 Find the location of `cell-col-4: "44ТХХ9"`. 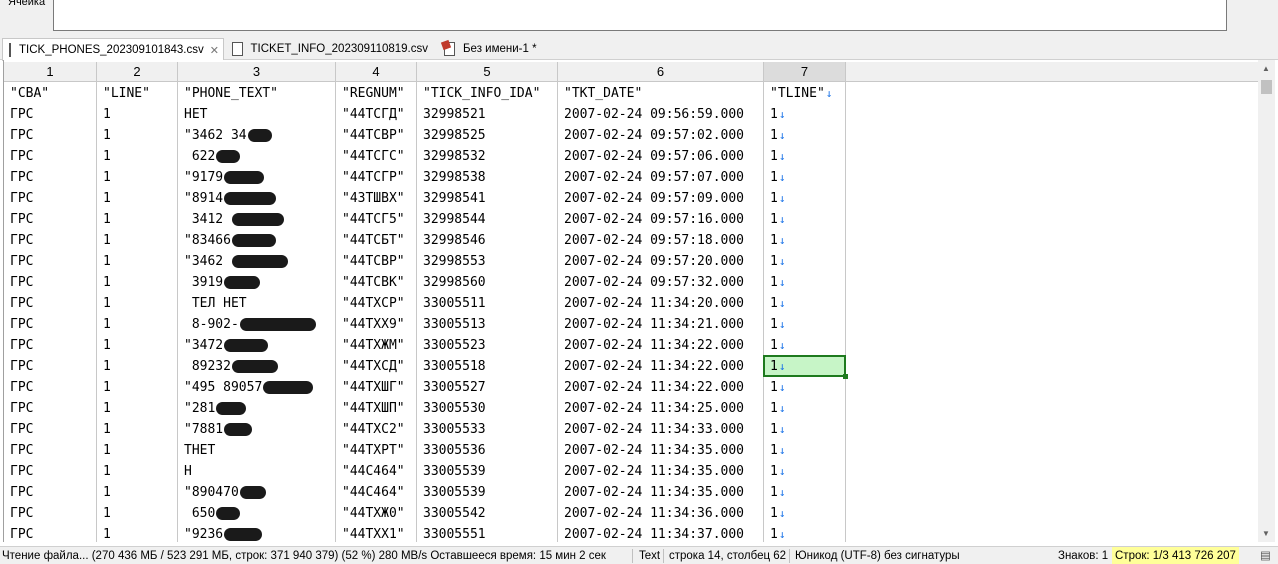

cell-col-4: "44ТХХ9" is located at coordinates (376, 324).